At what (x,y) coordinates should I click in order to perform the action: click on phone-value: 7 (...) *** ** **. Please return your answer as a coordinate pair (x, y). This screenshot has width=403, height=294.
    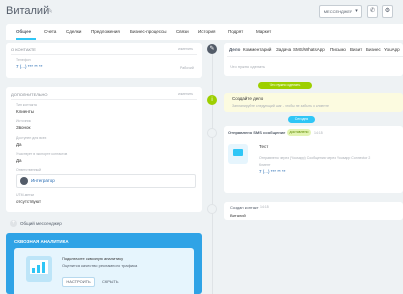
    Looking at the image, I should click on (29, 66).